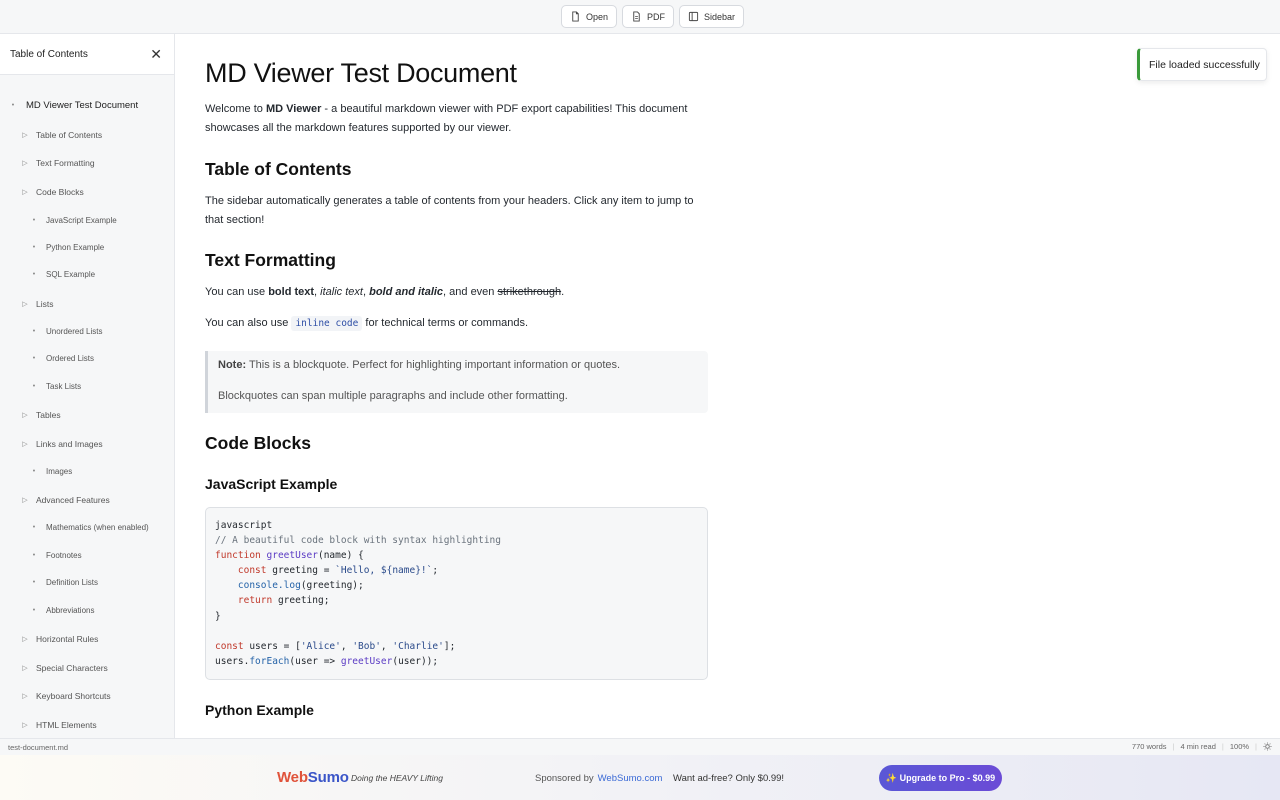 The width and height of the screenshot is (1280, 800). What do you see at coordinates (36, 304) in the screenshot?
I see `toc-item: ▷ Lists` at bounding box center [36, 304].